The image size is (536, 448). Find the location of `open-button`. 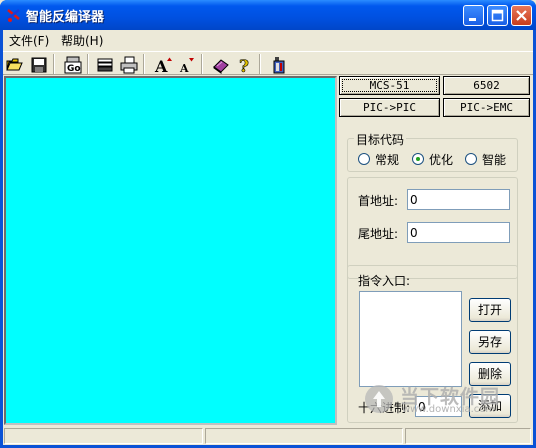

open-button is located at coordinates (14, 64).